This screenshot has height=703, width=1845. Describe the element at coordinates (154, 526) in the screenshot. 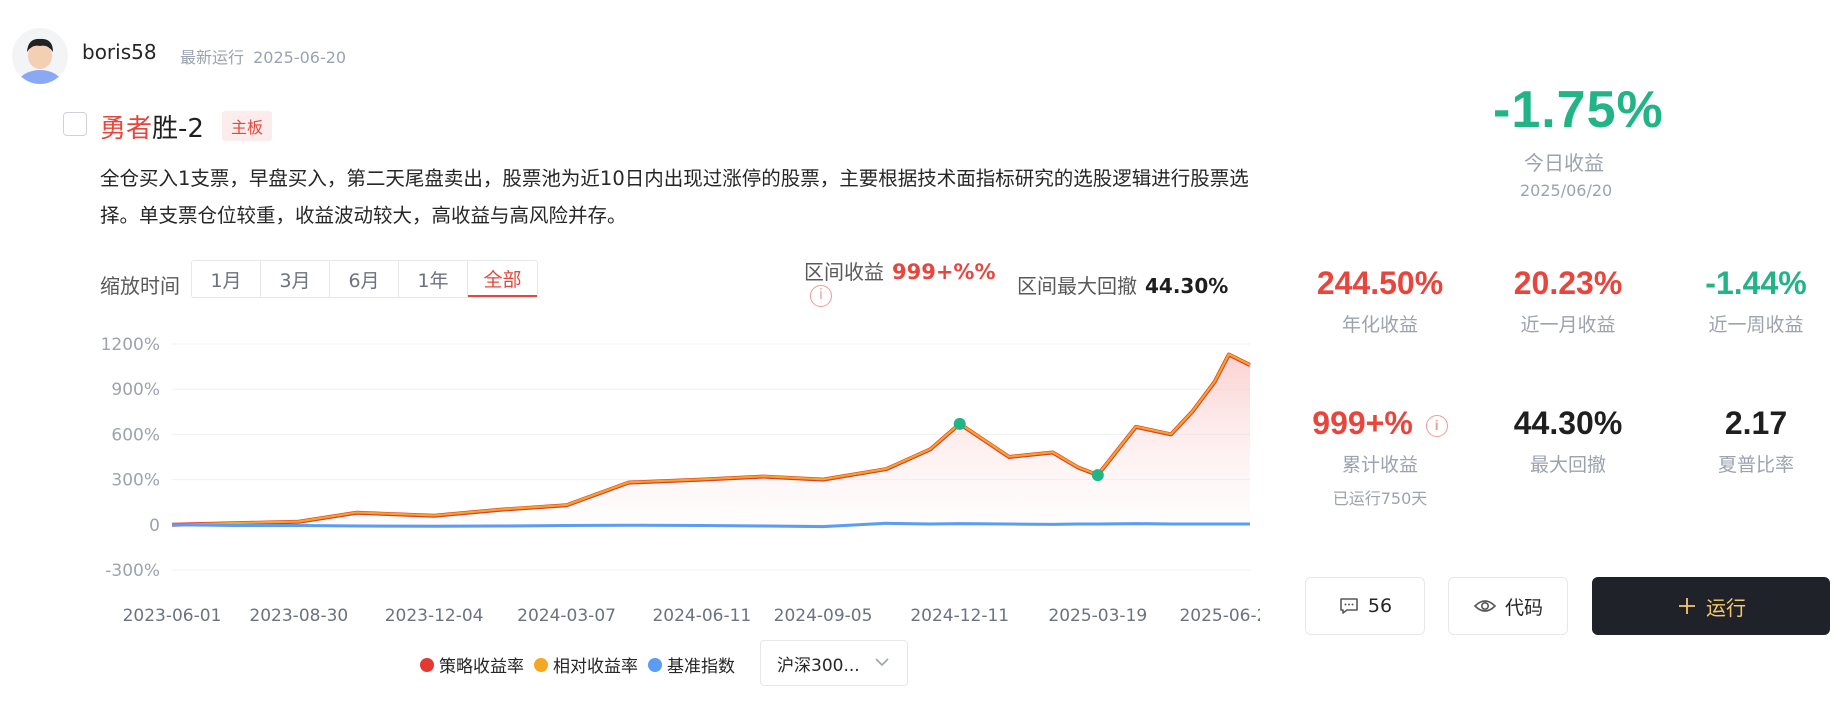

I see `y-tick-label: 0` at that location.